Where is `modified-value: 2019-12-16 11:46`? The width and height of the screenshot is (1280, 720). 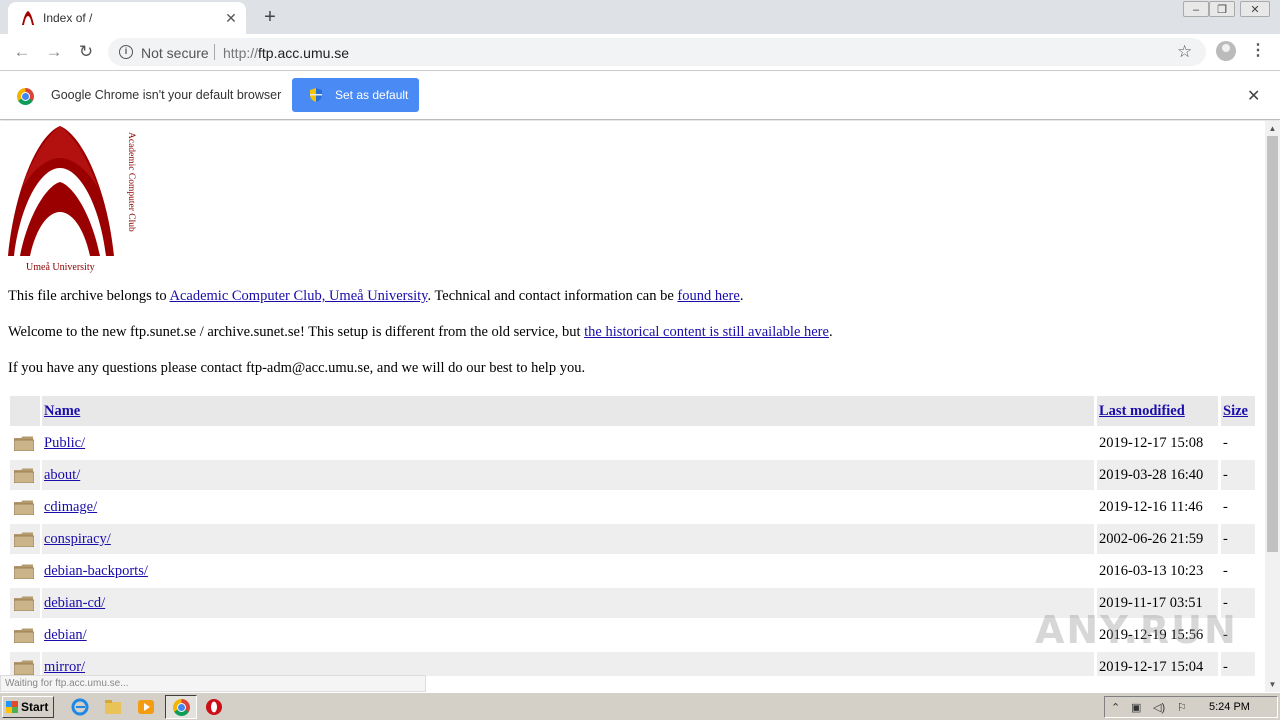
modified-value: 2019-12-16 11:46 is located at coordinates (1151, 507).